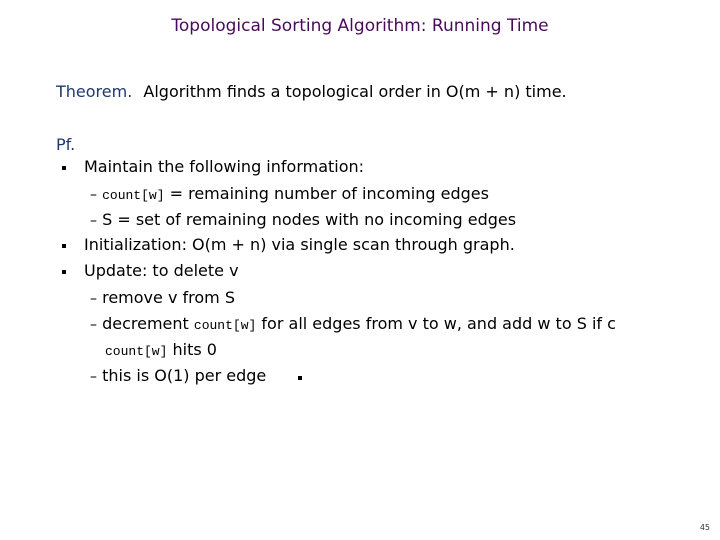 The height and width of the screenshot is (540, 720). Describe the element at coordinates (224, 166) in the screenshot. I see `bullet-maintain: Maintain the following information:` at that location.